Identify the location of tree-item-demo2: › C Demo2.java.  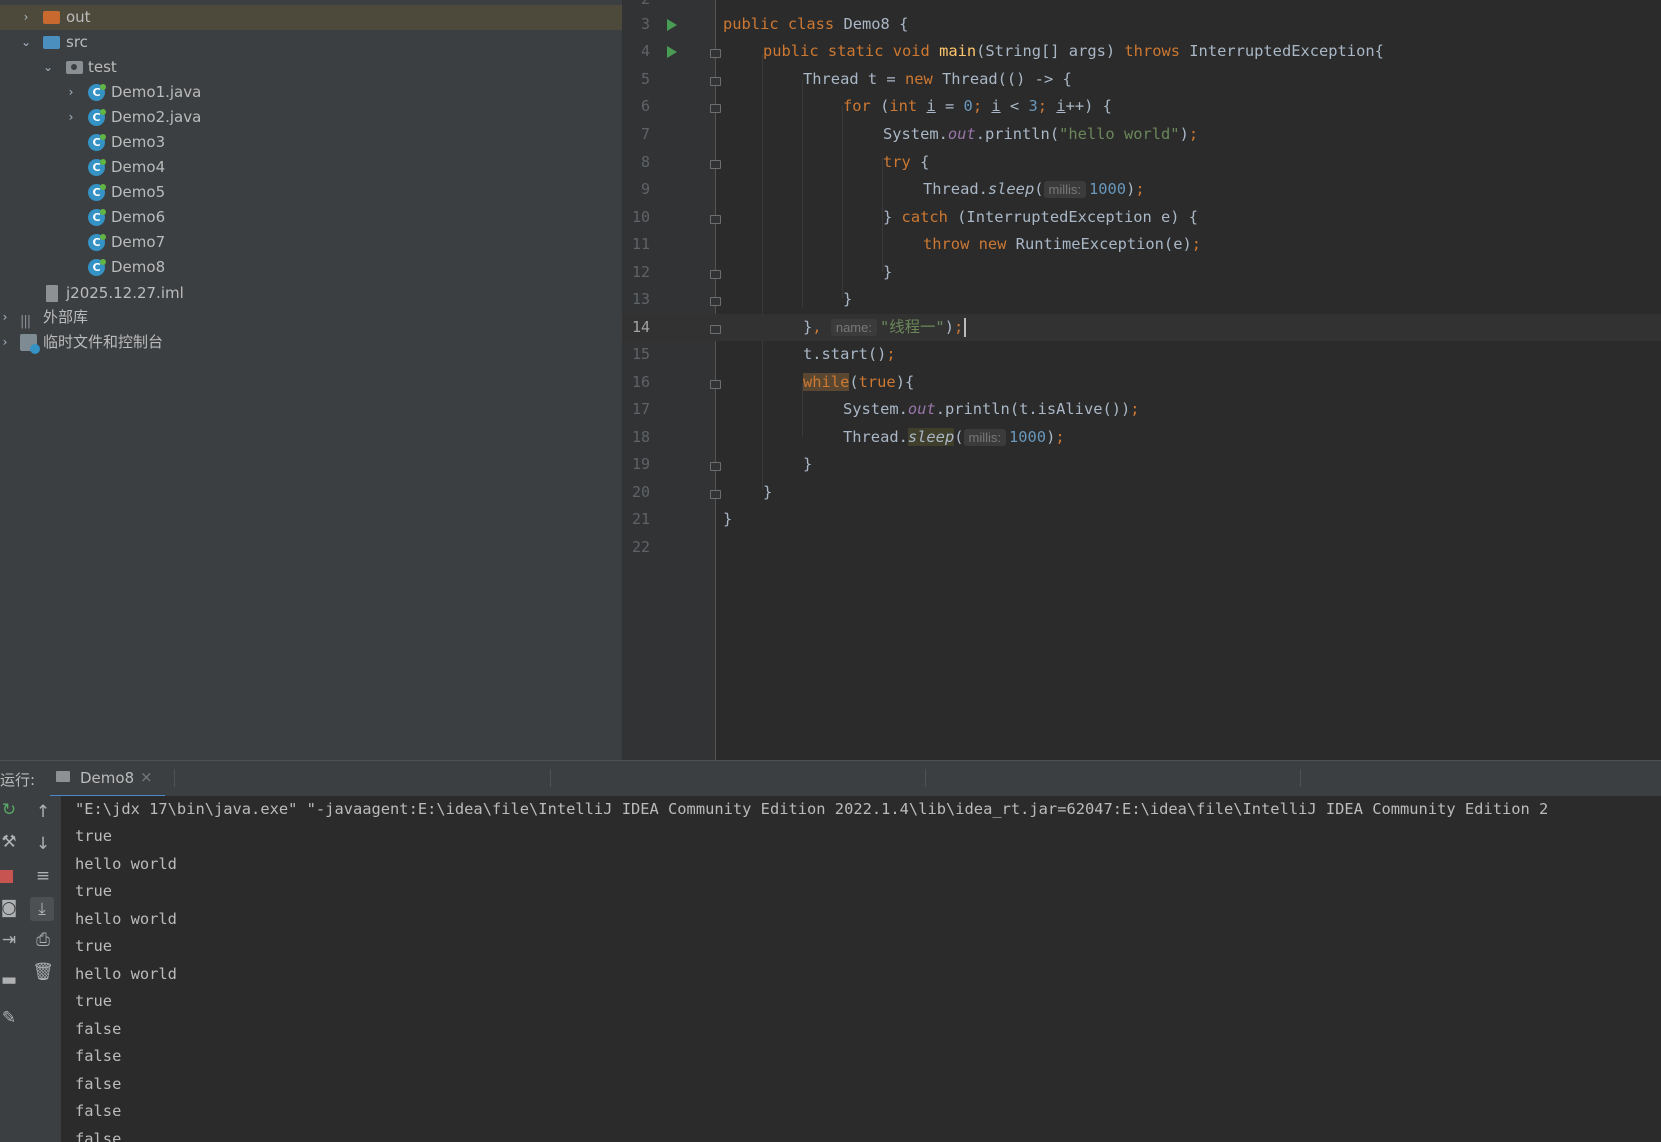
(311, 117).